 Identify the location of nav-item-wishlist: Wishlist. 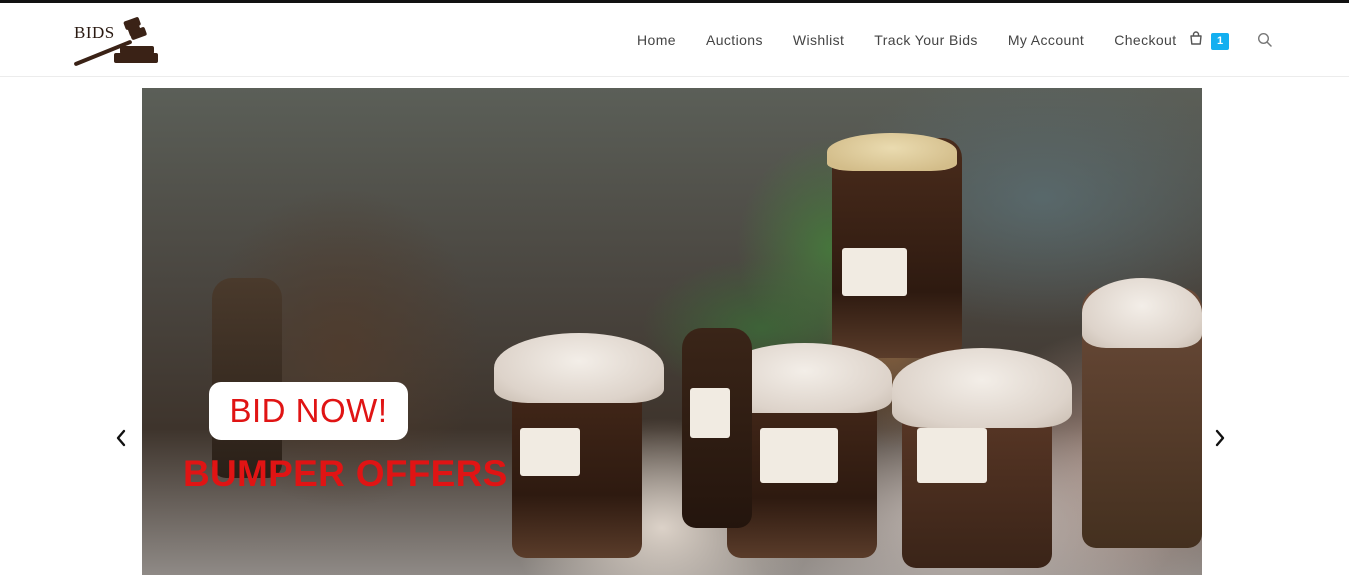
(818, 40).